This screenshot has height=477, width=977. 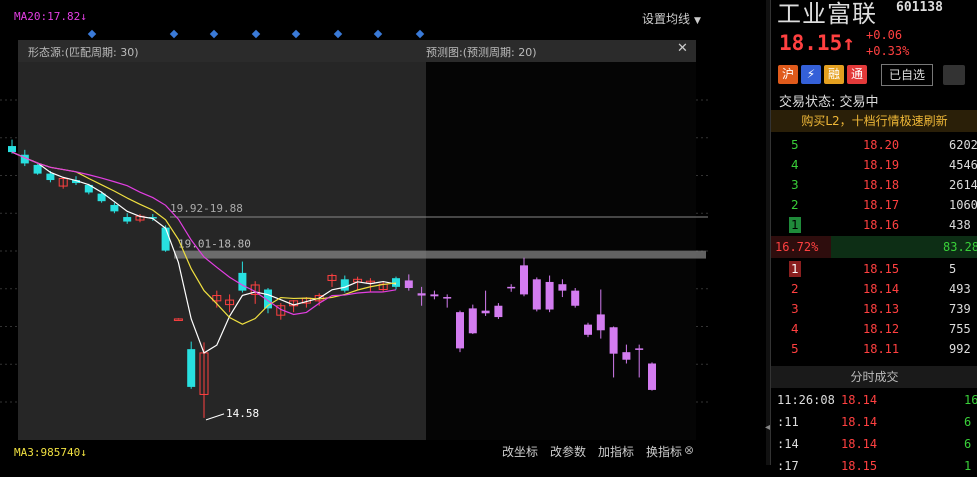 What do you see at coordinates (795, 205) in the screenshot?
I see `ask-level: 2` at bounding box center [795, 205].